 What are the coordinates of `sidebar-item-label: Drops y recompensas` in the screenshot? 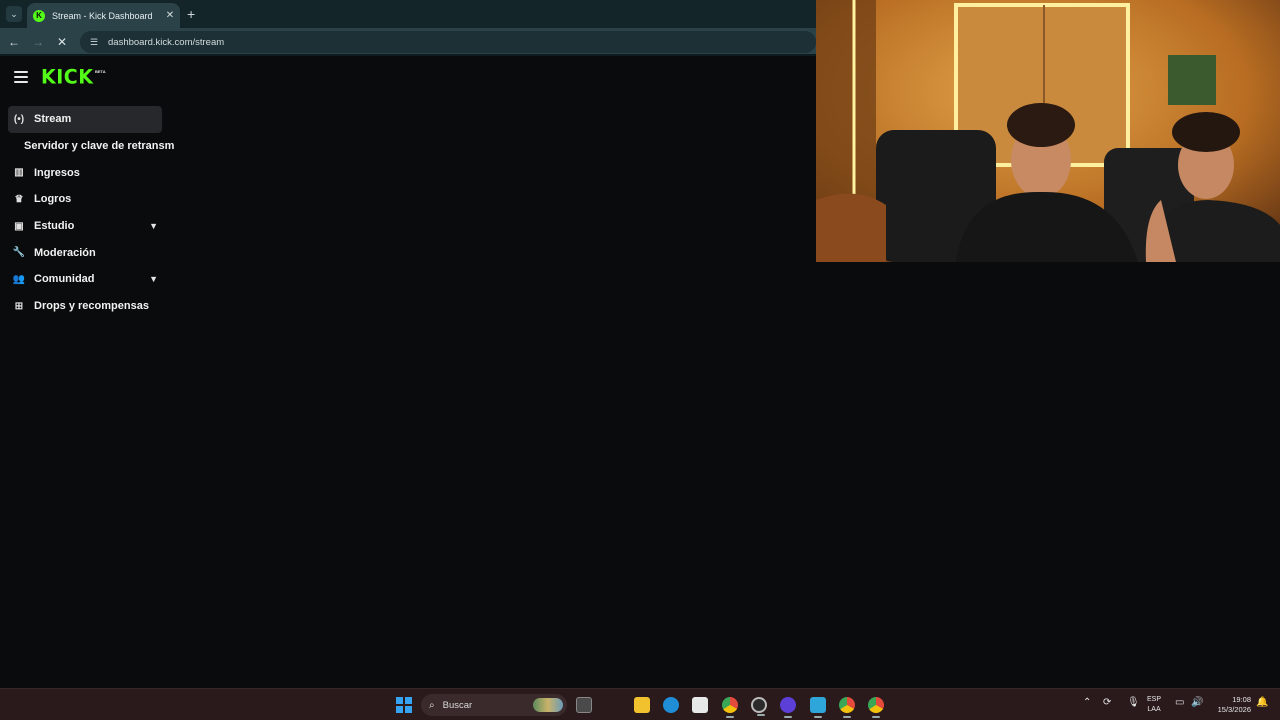 It's located at (91, 306).